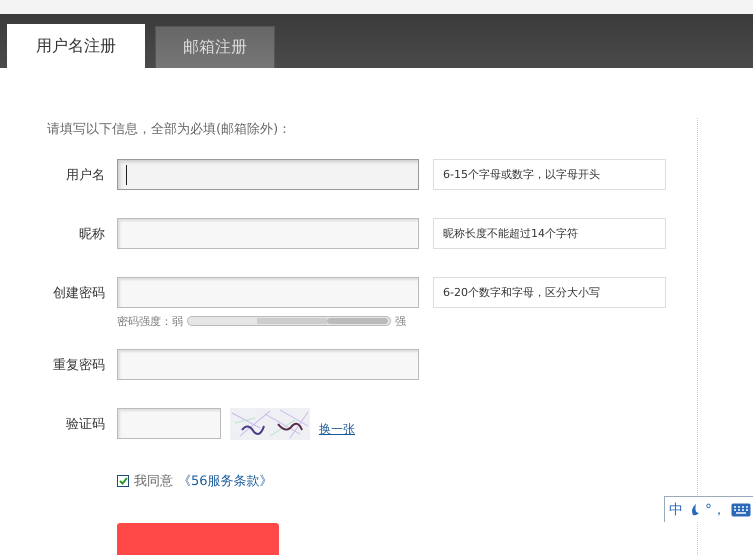 This screenshot has width=753, height=555. I want to click on refresh-link: 换一张, so click(337, 429).